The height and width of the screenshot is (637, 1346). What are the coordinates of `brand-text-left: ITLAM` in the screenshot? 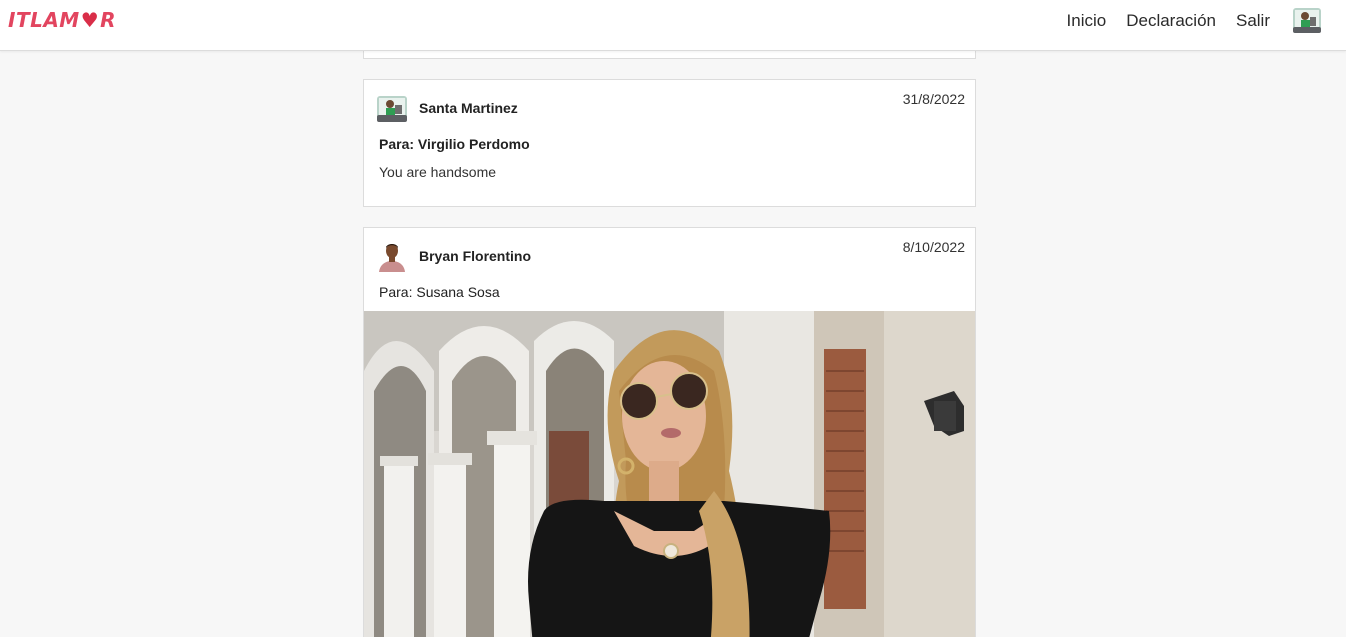 It's located at (44, 20).